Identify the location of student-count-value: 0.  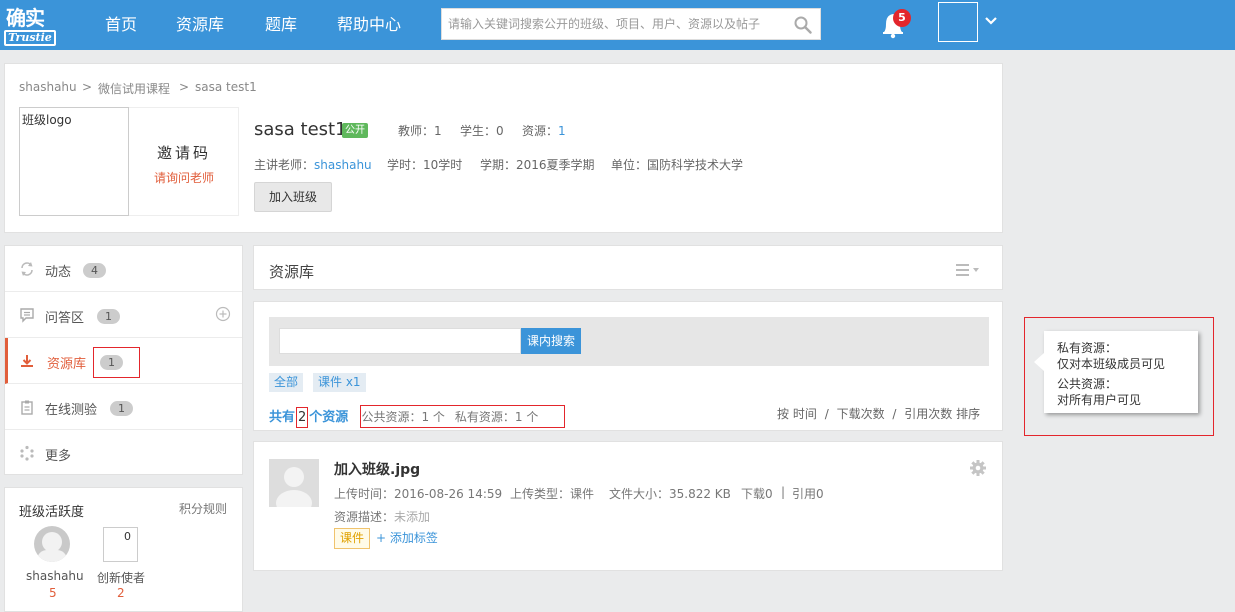
(500, 131).